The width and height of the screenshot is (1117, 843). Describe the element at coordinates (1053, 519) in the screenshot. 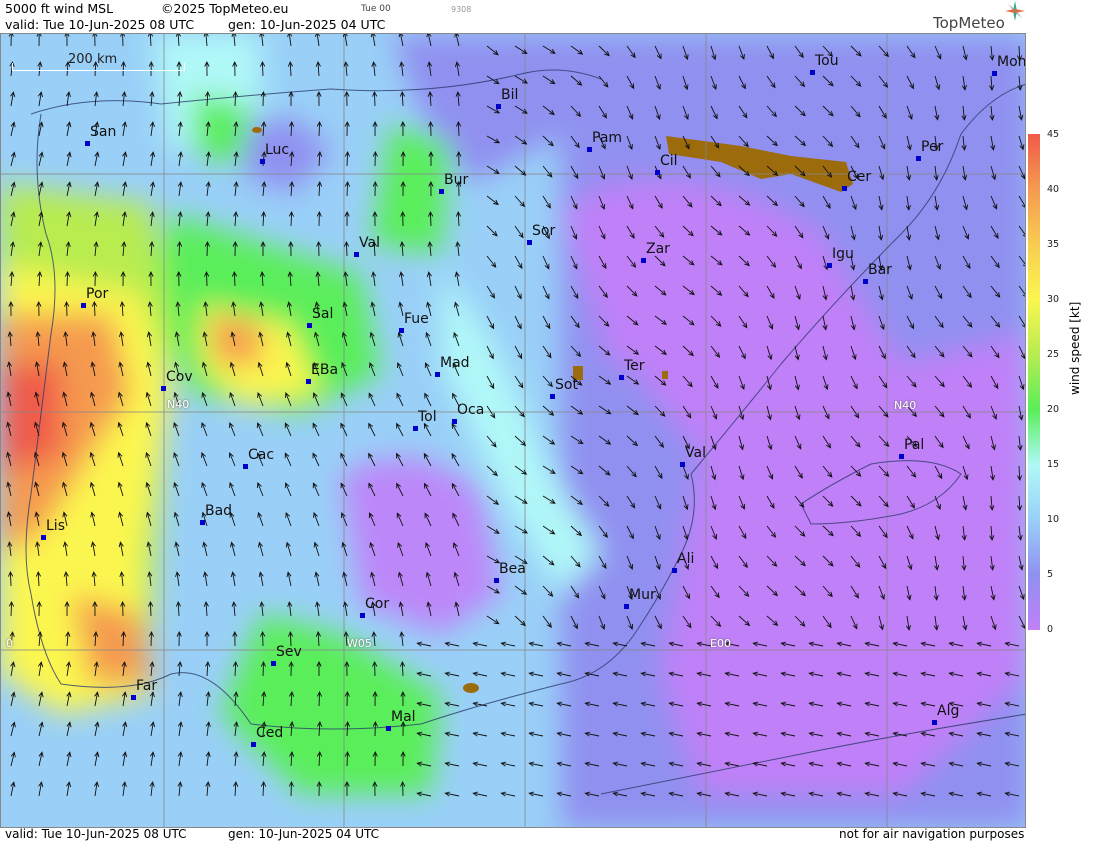

I see `legend-tick-label: 10` at that location.